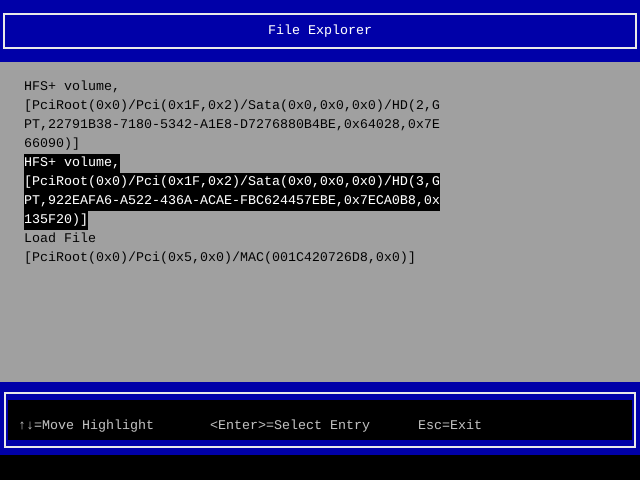 This screenshot has width=640, height=480. I want to click on entry-path: PT,922EAFA6-A522-436A-ACAE-FBC624457EBE,0x7ECA0B8,0x, so click(232, 201).